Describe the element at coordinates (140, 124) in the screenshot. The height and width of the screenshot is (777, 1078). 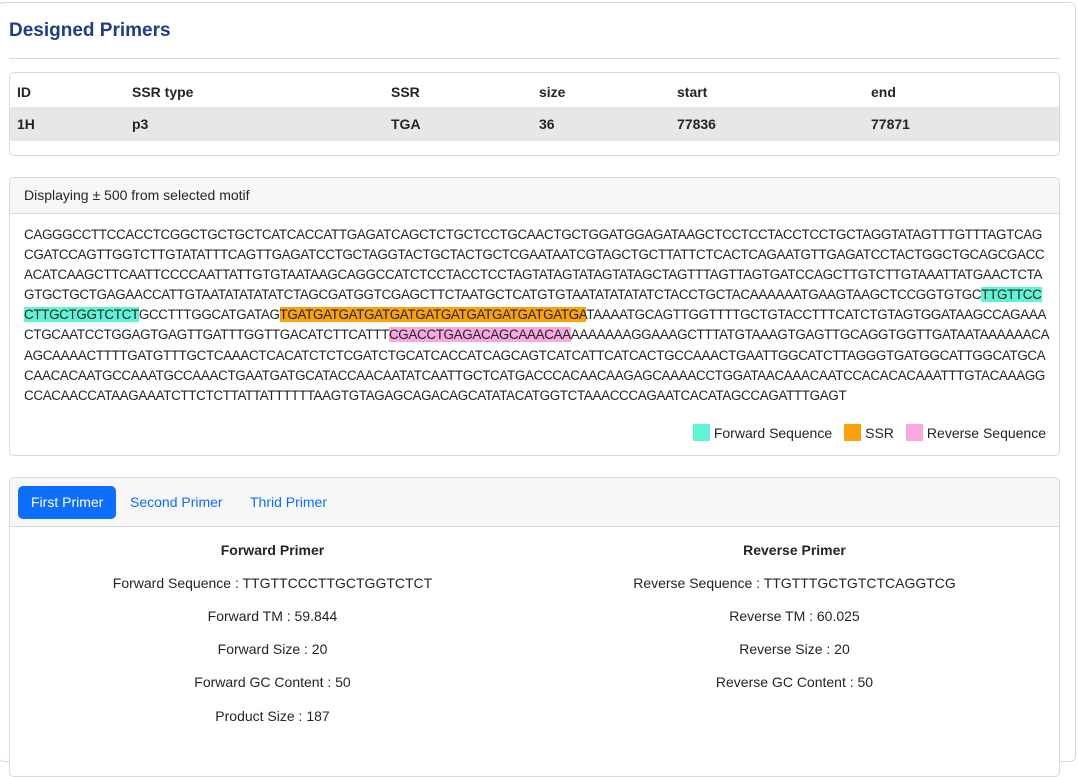
I see `cell-ssr-type: p3` at that location.